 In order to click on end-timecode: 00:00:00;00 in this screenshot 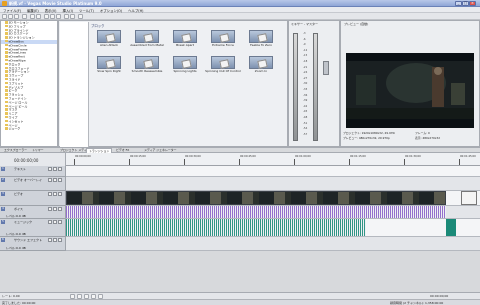, I will do `click(439, 296)`.